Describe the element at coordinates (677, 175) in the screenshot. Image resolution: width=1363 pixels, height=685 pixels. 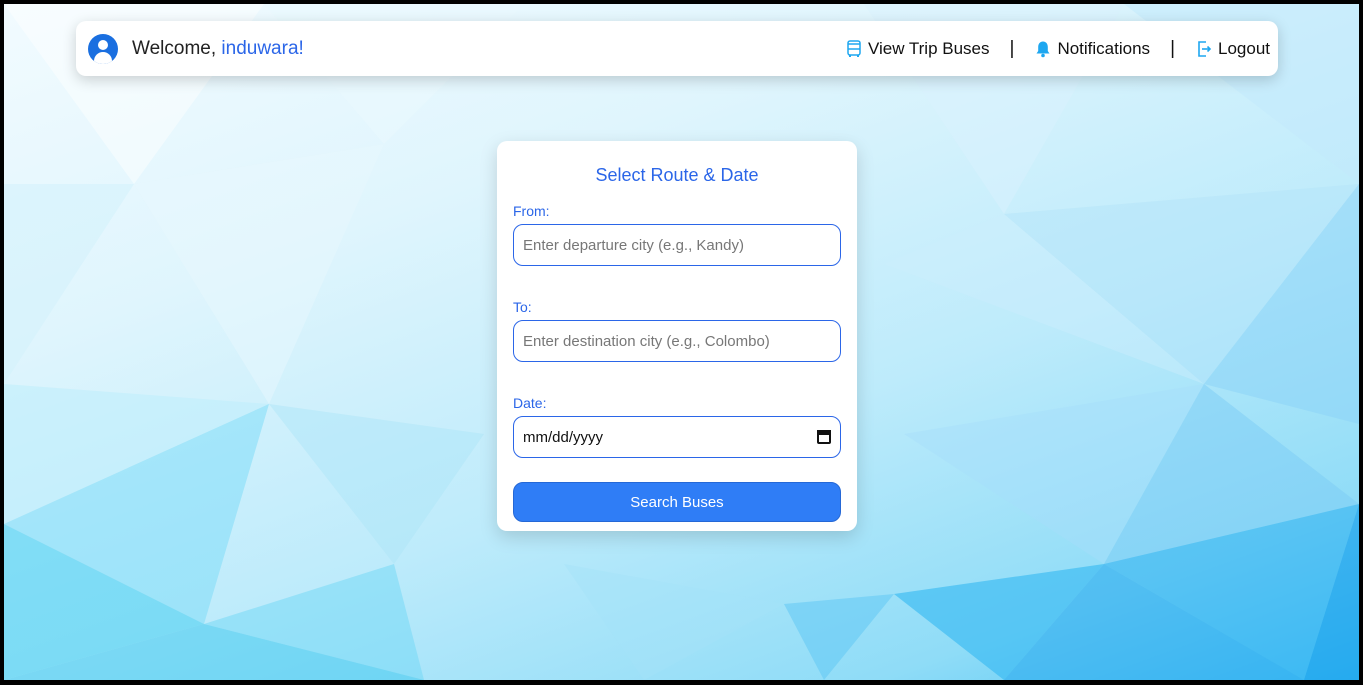
I see `card-title: Select Route & Date` at that location.